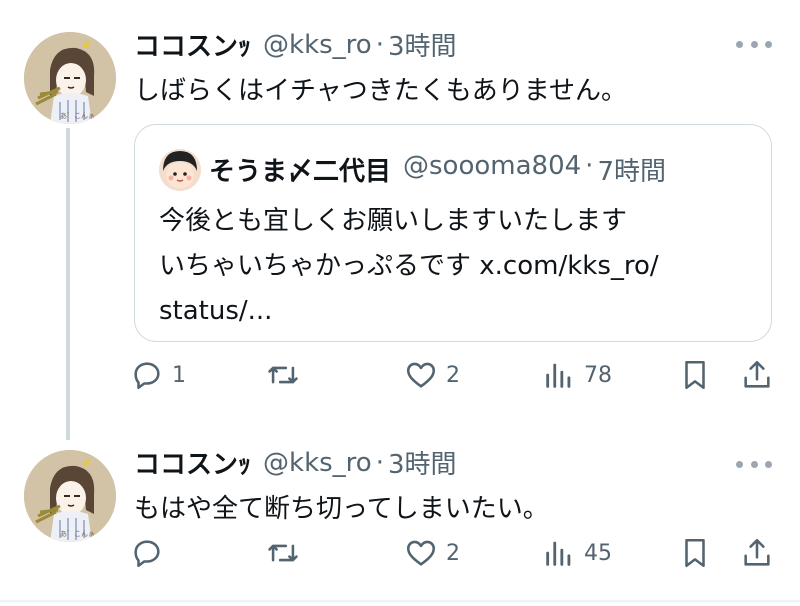 This screenshot has height=606, width=800. I want to click on reply-count: 1, so click(179, 375).